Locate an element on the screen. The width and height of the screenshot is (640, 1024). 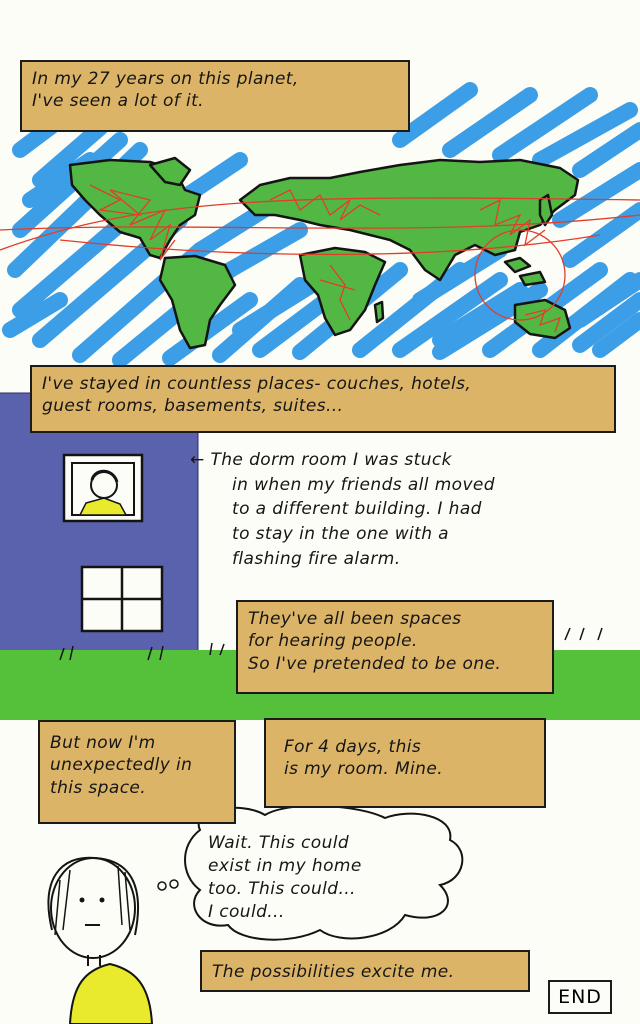
madagascar is located at coordinates (379, 312).